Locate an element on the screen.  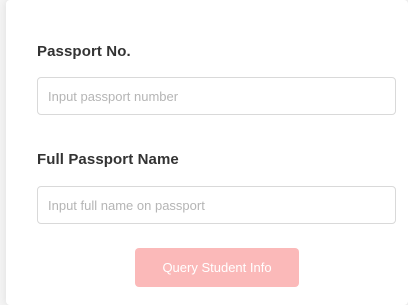
passport-no-label: Passport No. is located at coordinates (84, 51).